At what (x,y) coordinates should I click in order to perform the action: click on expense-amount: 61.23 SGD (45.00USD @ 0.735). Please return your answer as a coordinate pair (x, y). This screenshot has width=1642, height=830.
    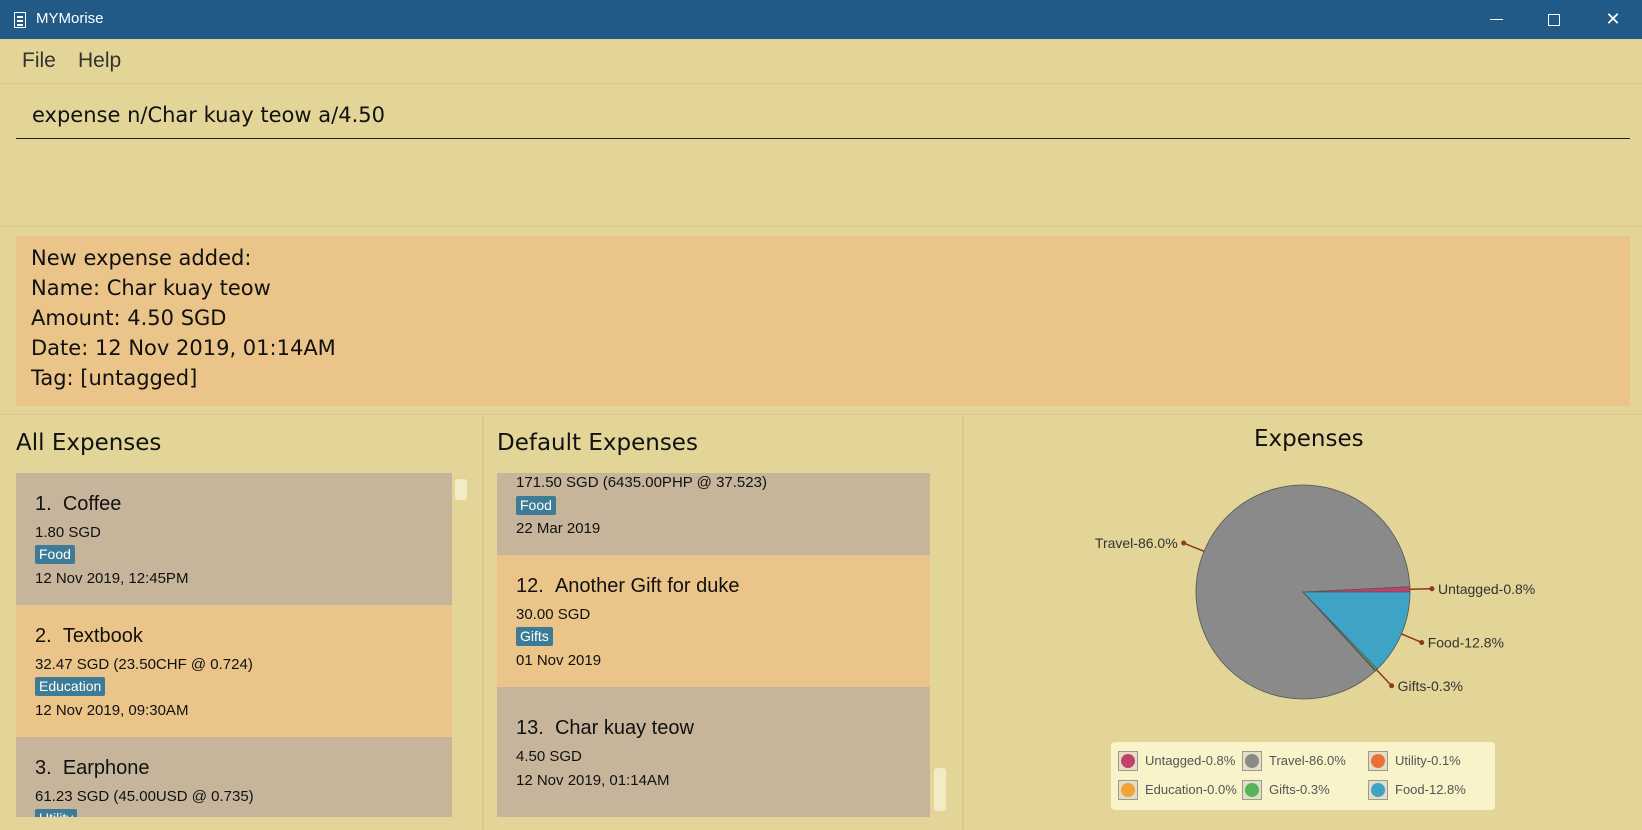
    Looking at the image, I should click on (144, 796).